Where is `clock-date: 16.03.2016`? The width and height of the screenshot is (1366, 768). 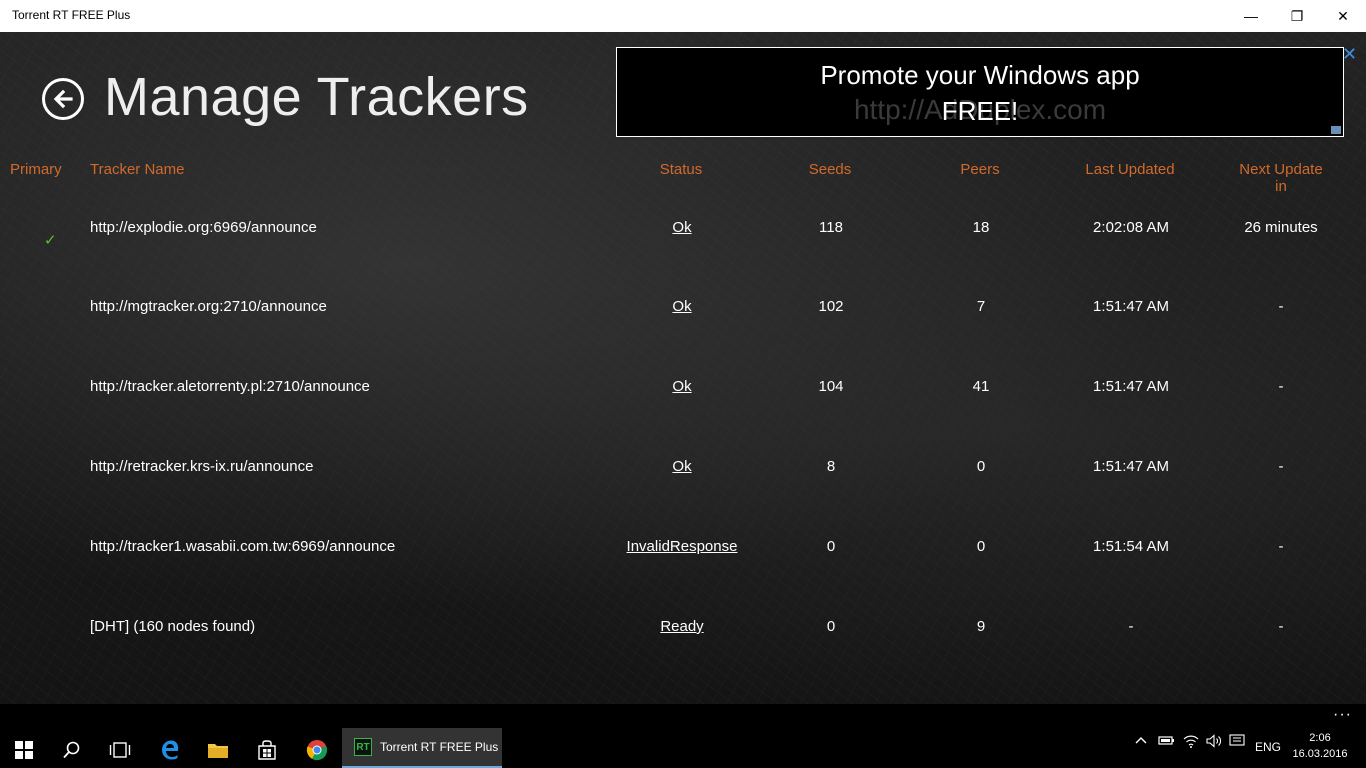 clock-date: 16.03.2016 is located at coordinates (1320, 754).